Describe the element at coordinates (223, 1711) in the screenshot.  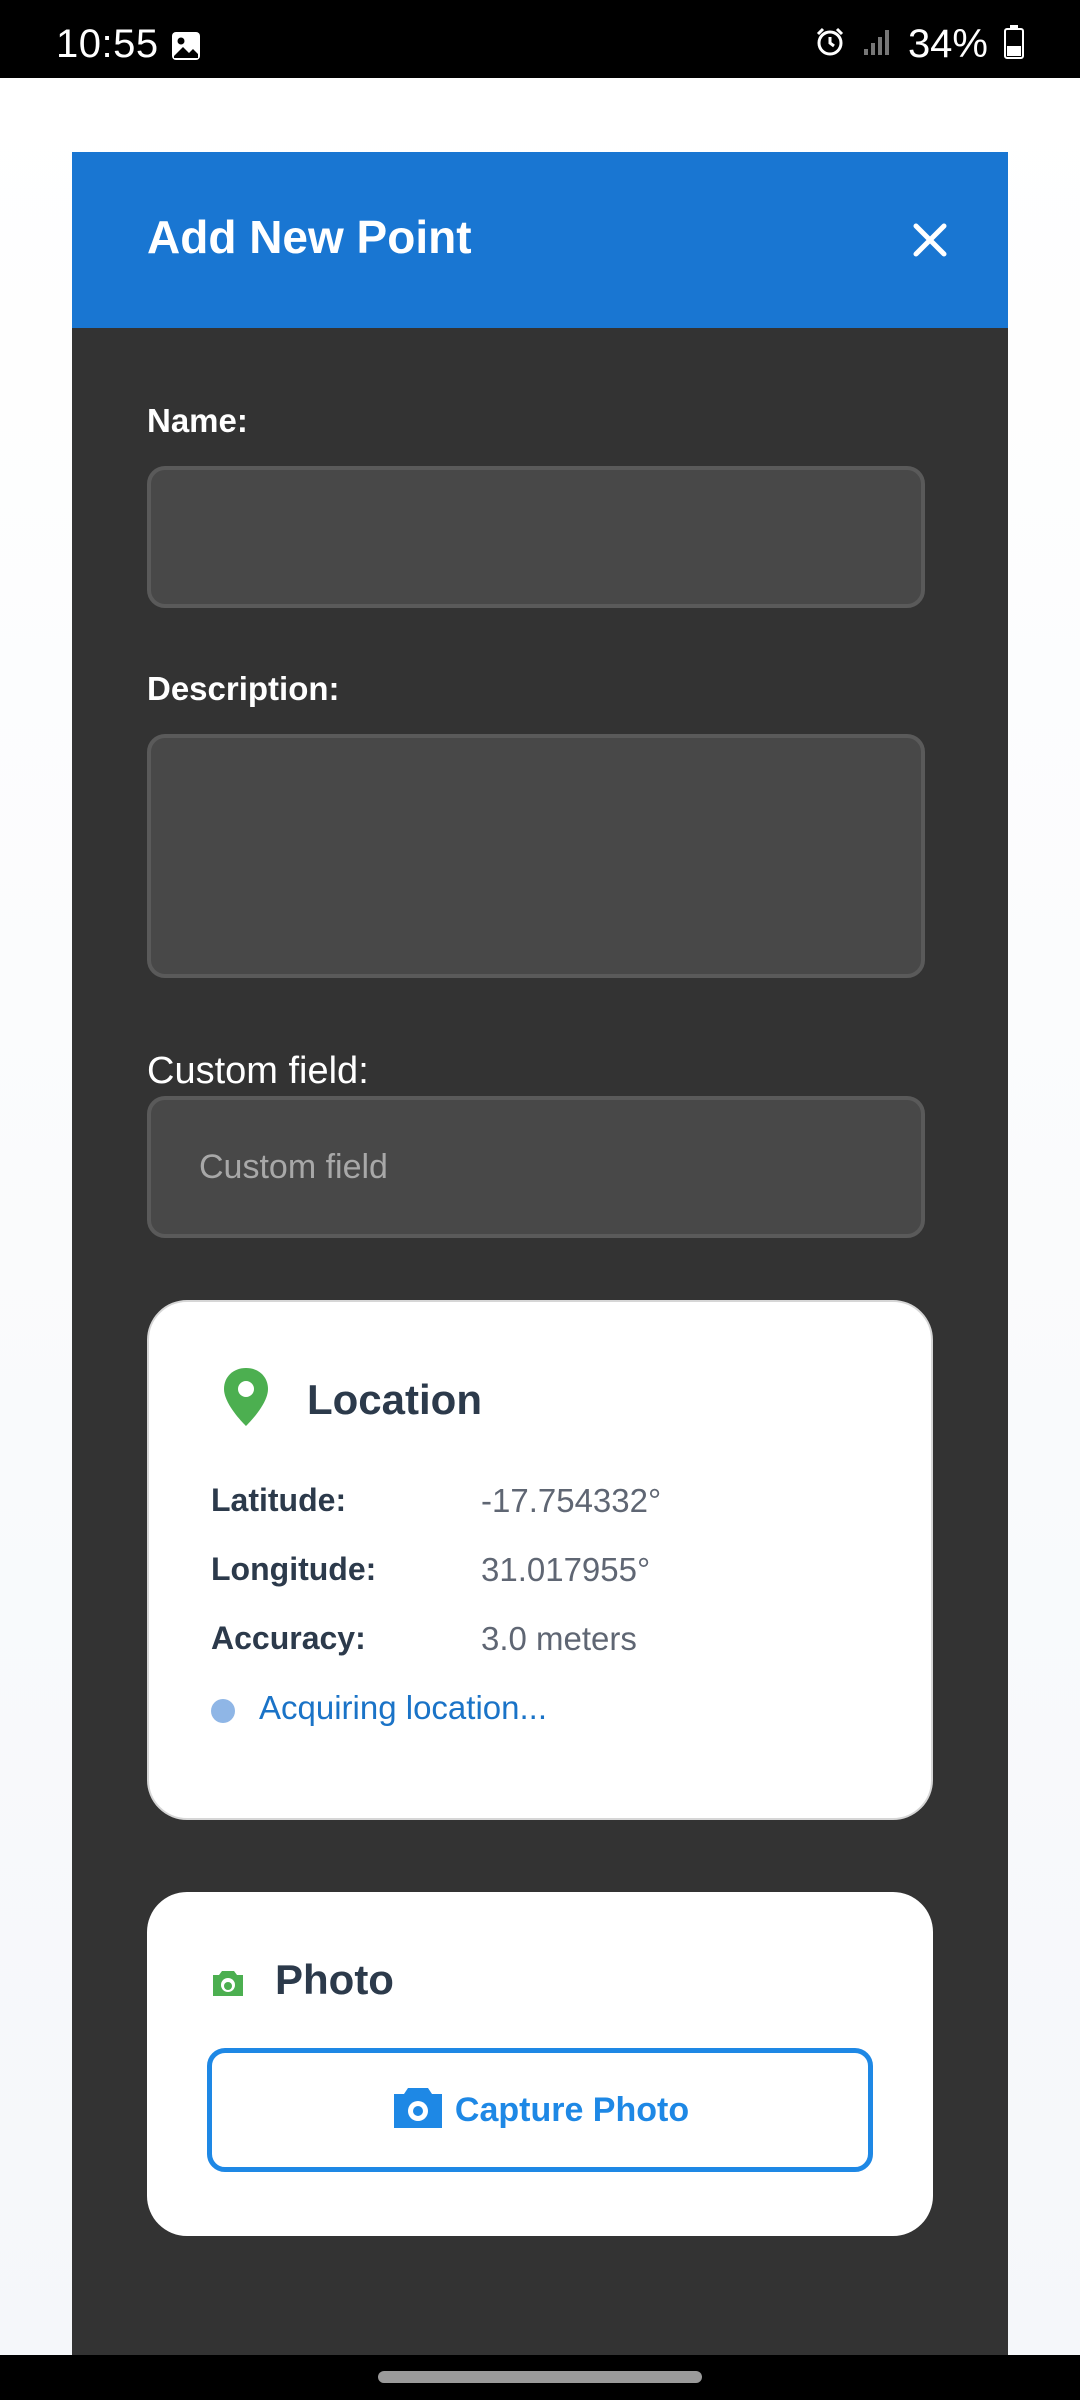
I see `status-dot` at that location.